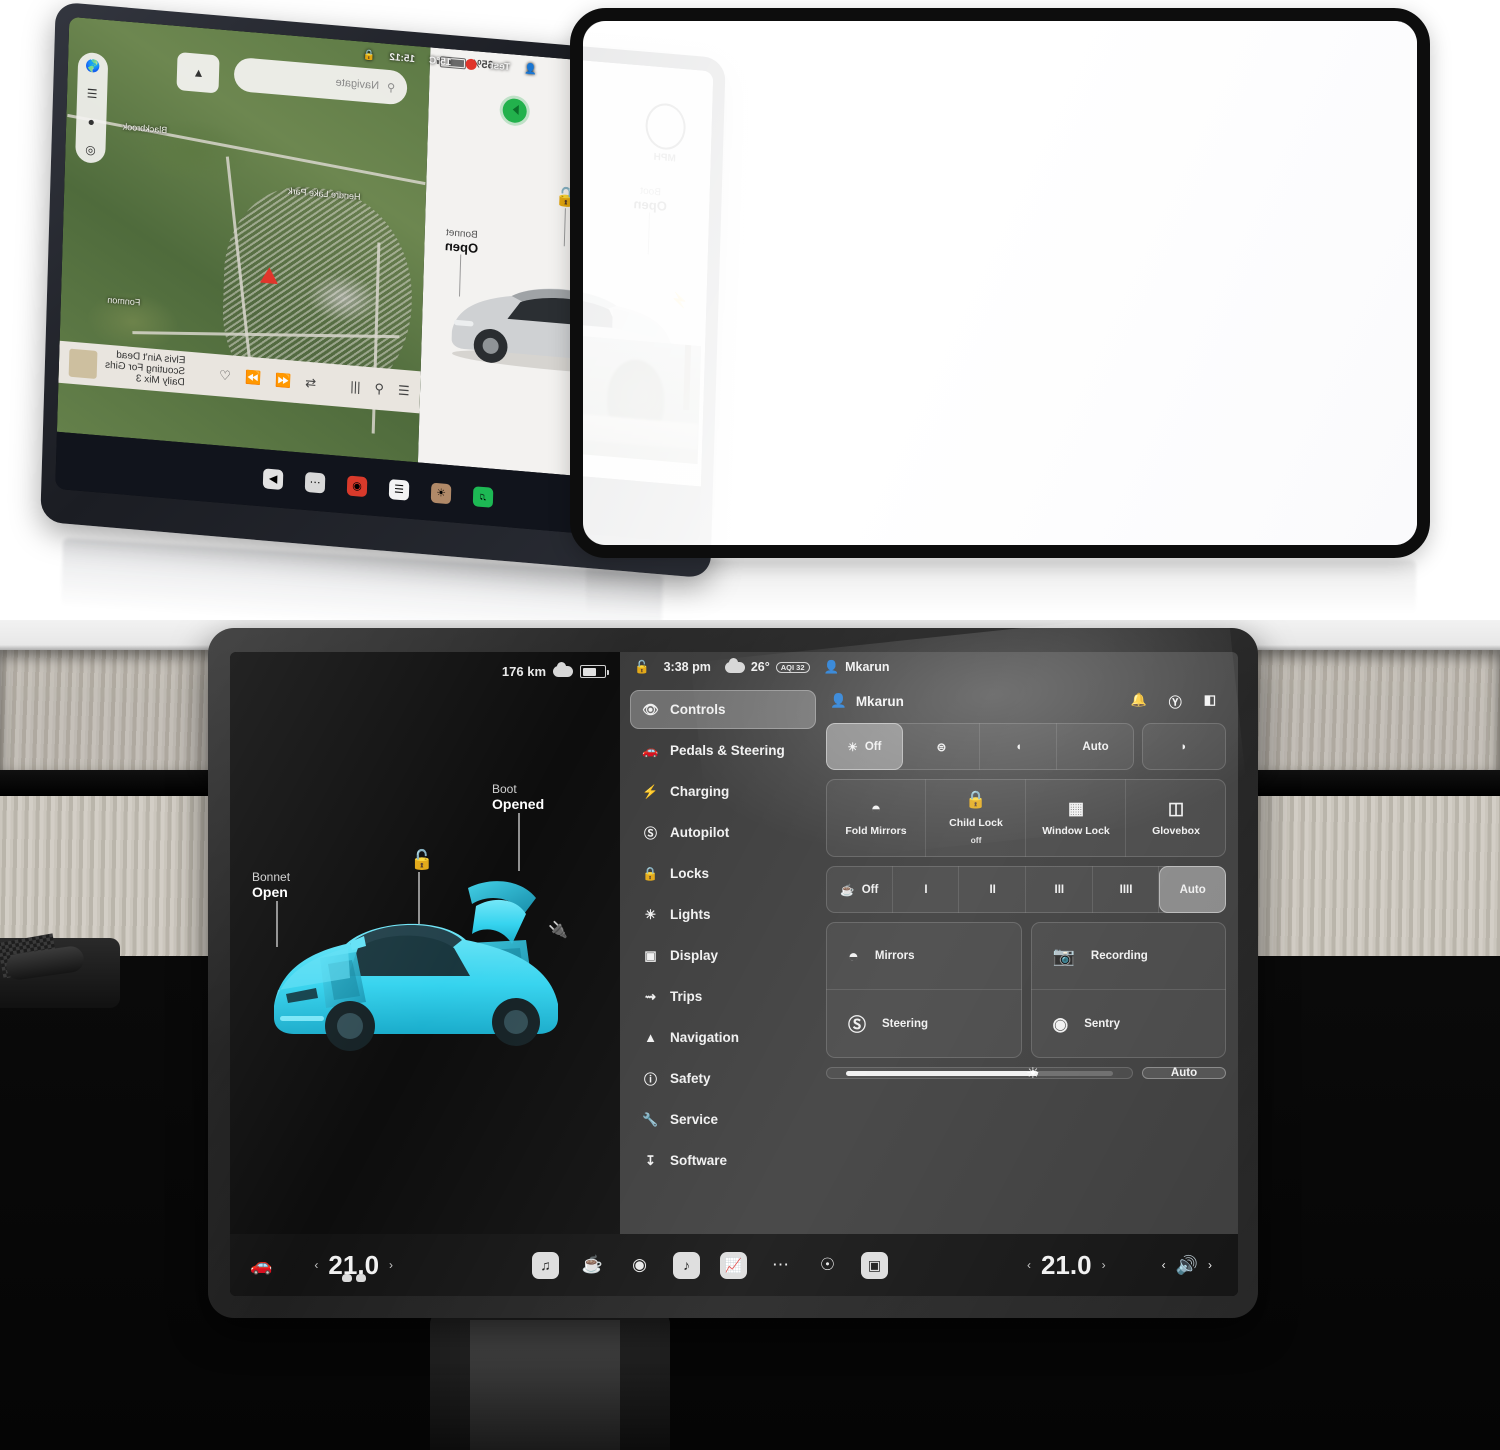 This screenshot has height=1450, width=1500. What do you see at coordinates (1164, 1265) in the screenshot?
I see `volume-decrease-button: ‹` at bounding box center [1164, 1265].